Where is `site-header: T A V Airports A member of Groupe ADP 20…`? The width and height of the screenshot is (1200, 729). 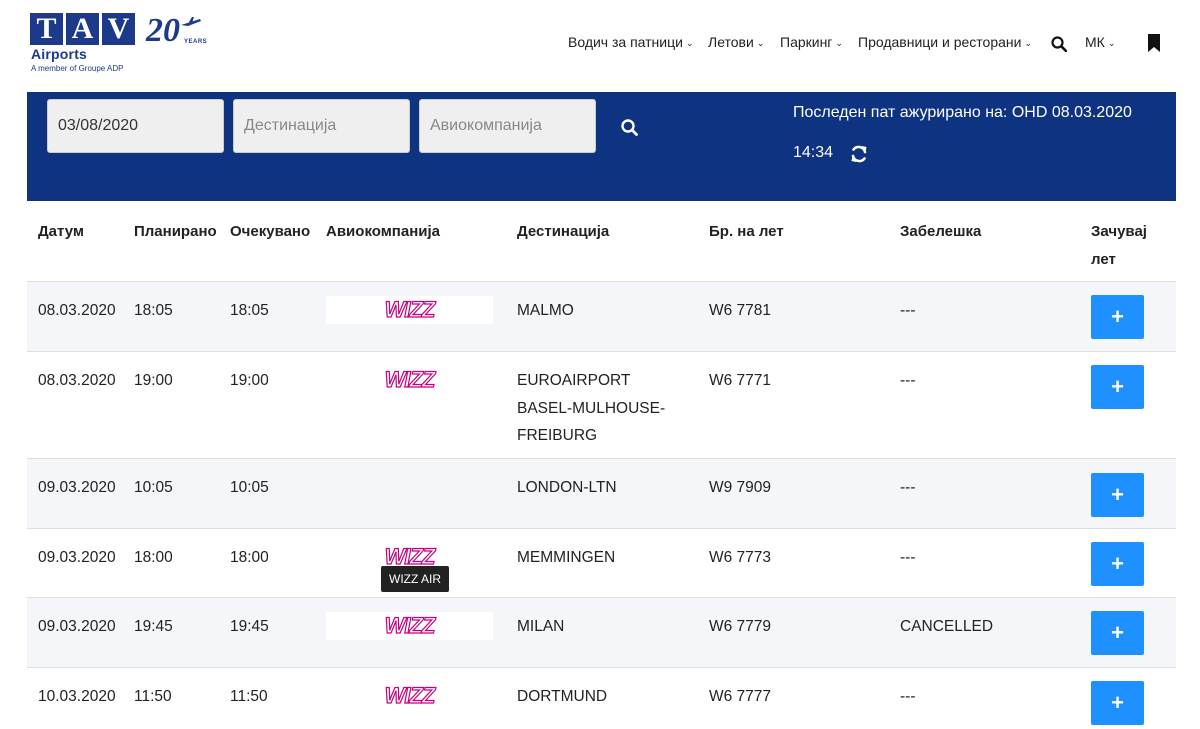
site-header: T A V Airports A member of Groupe ADP 20… is located at coordinates (600, 46).